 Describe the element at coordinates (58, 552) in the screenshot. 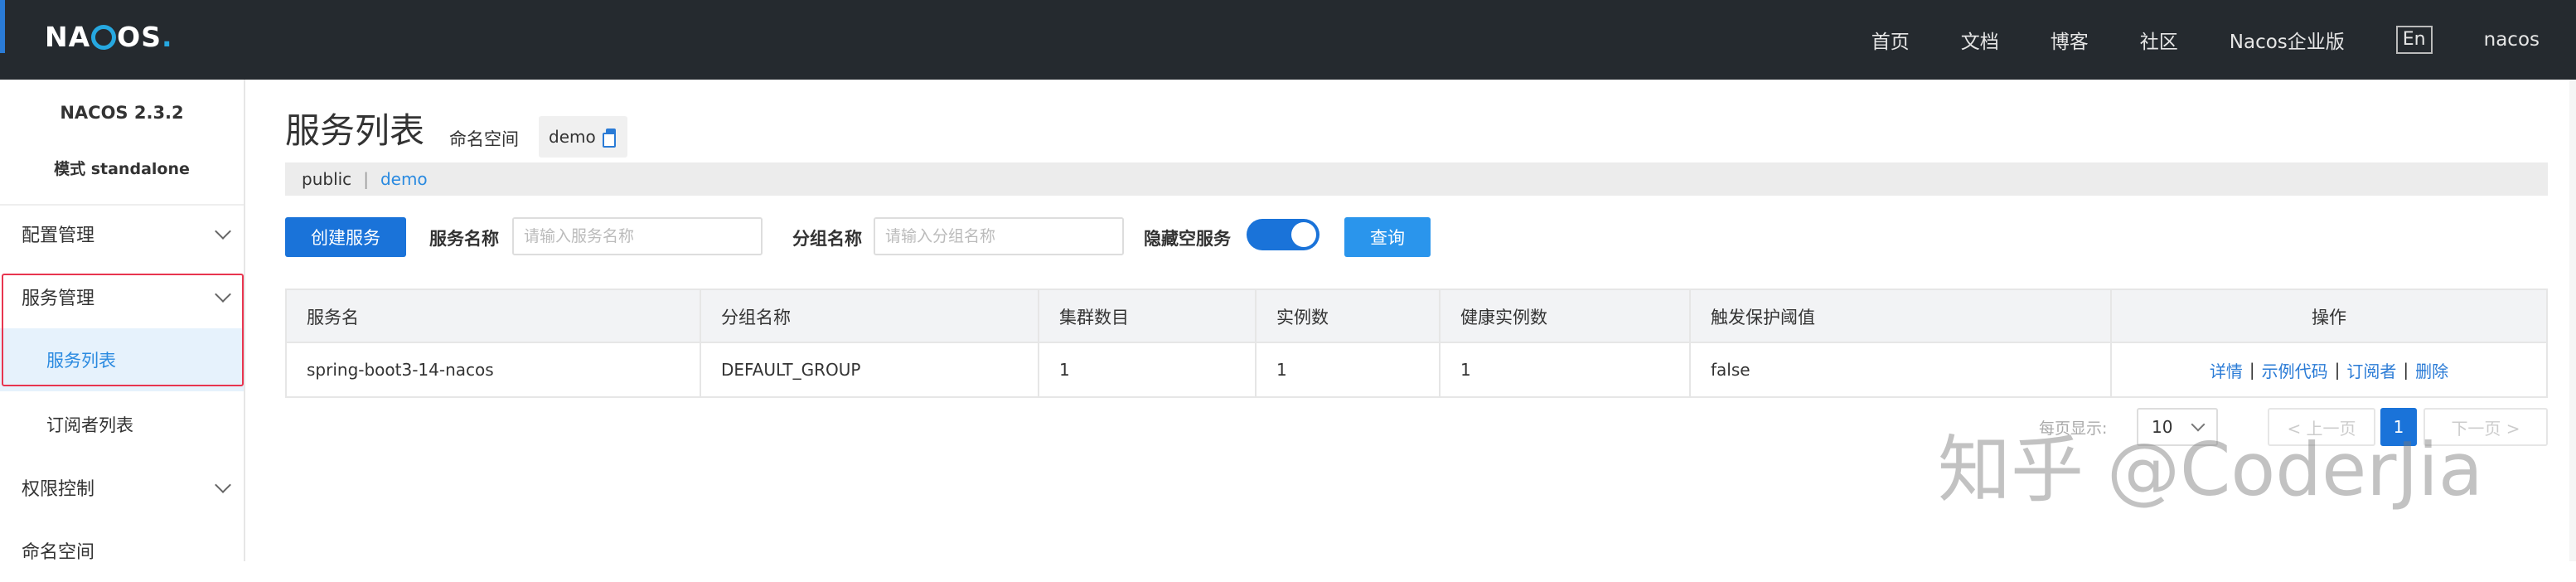

I see `sidebar-item-label: 命名空间` at that location.